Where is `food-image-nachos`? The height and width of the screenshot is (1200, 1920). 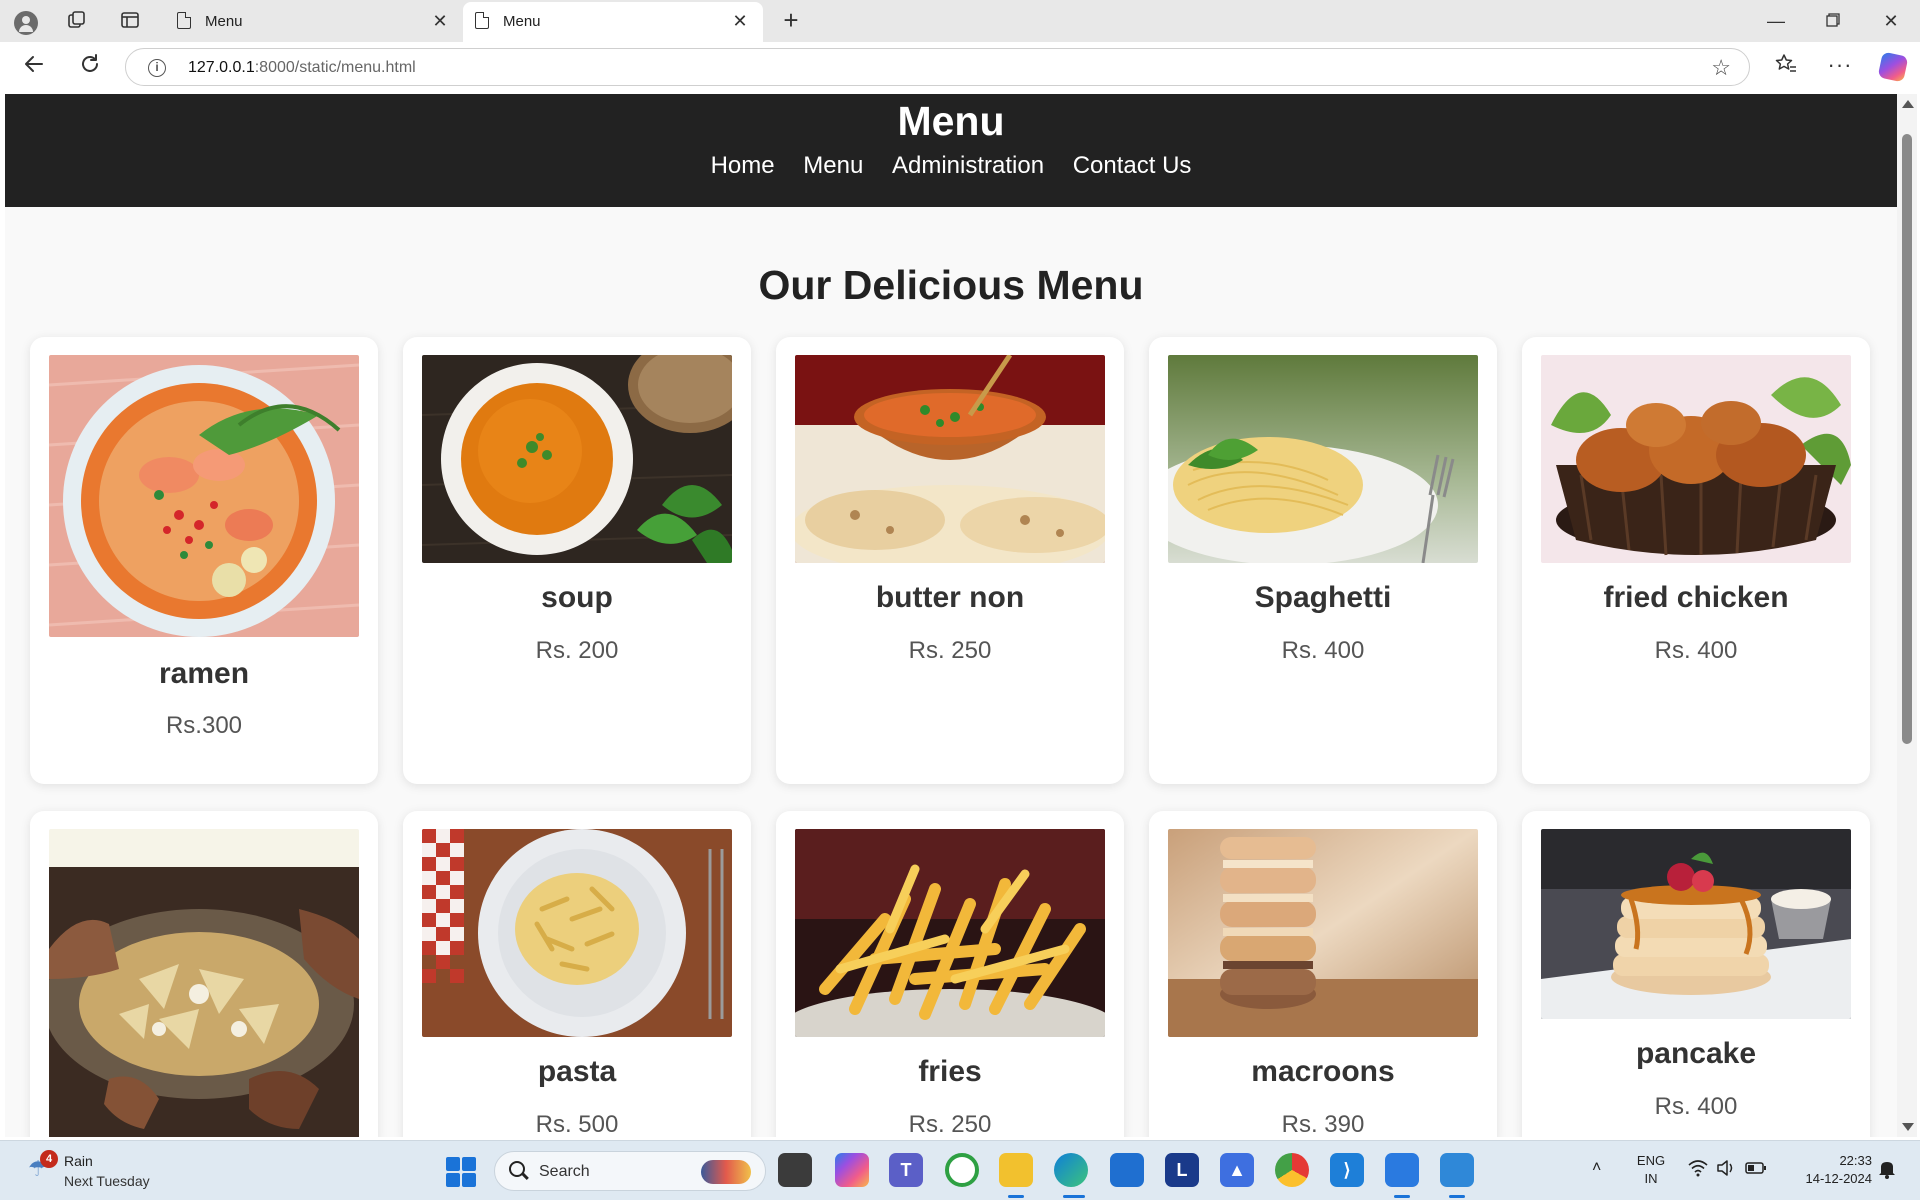 food-image-nachos is located at coordinates (204, 983).